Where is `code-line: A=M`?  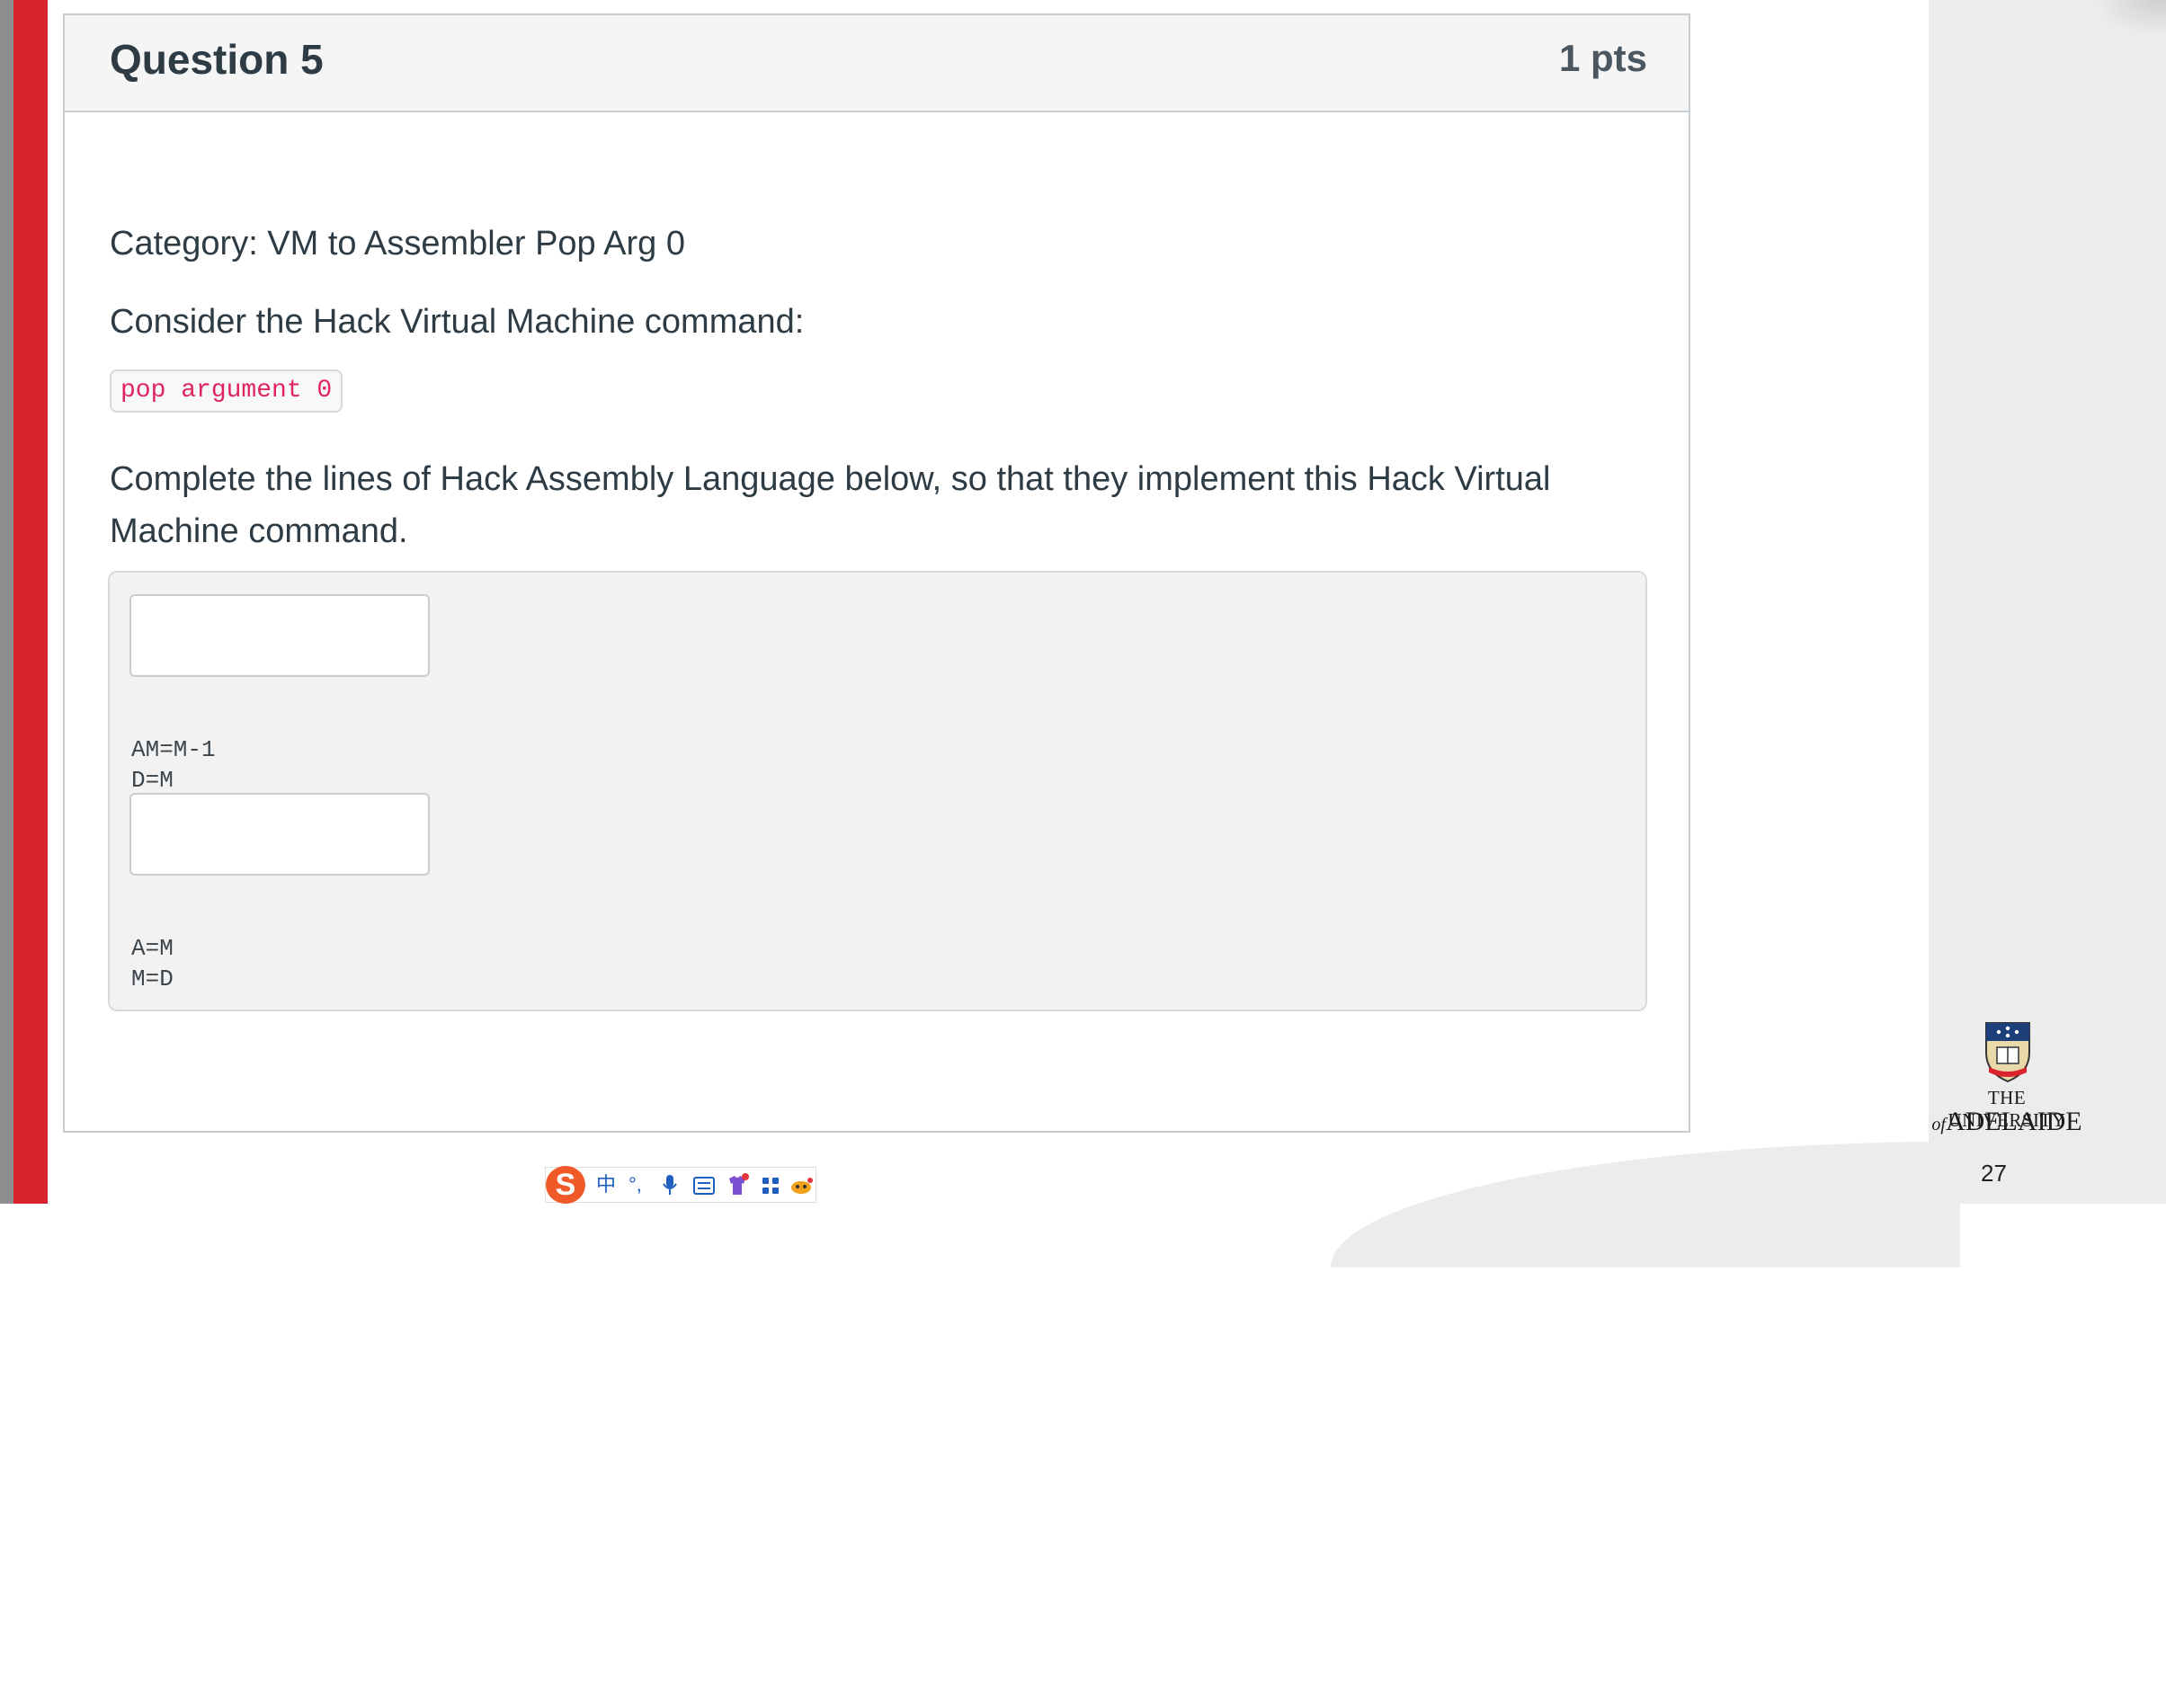
code-line: A=M is located at coordinates (152, 948).